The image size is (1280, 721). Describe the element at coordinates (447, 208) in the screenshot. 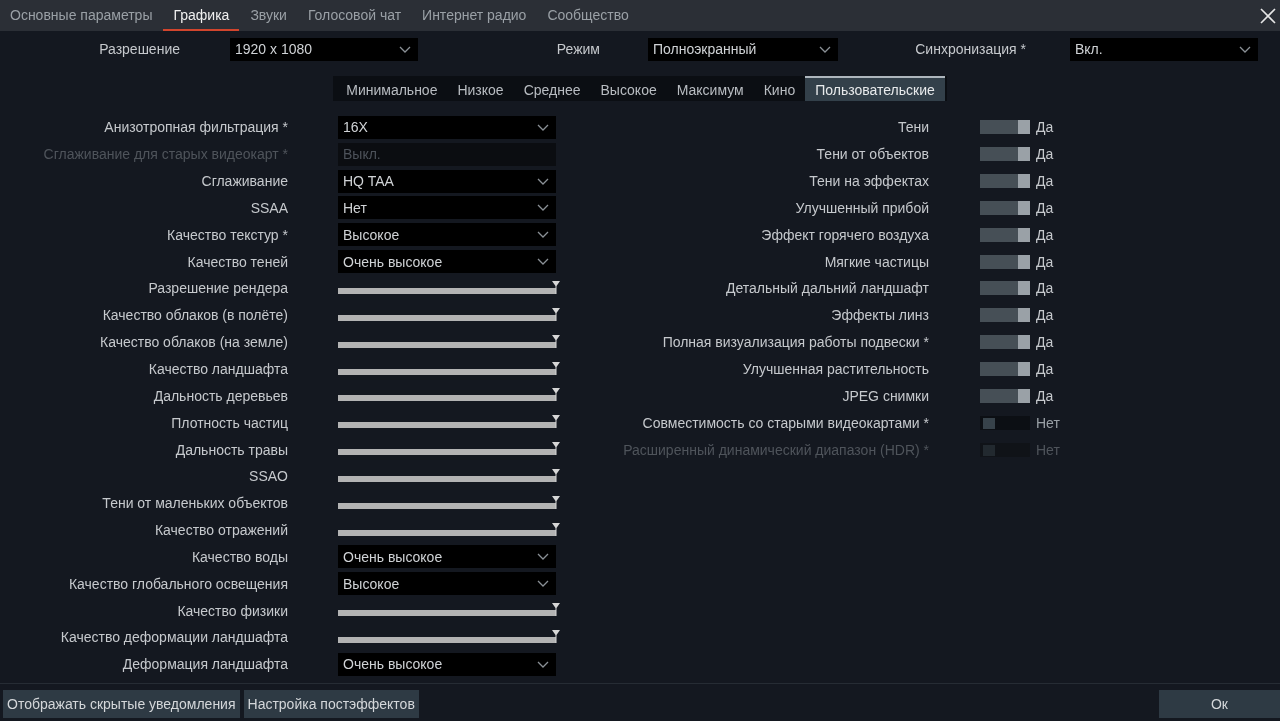

I see `dropdown: Нет` at that location.